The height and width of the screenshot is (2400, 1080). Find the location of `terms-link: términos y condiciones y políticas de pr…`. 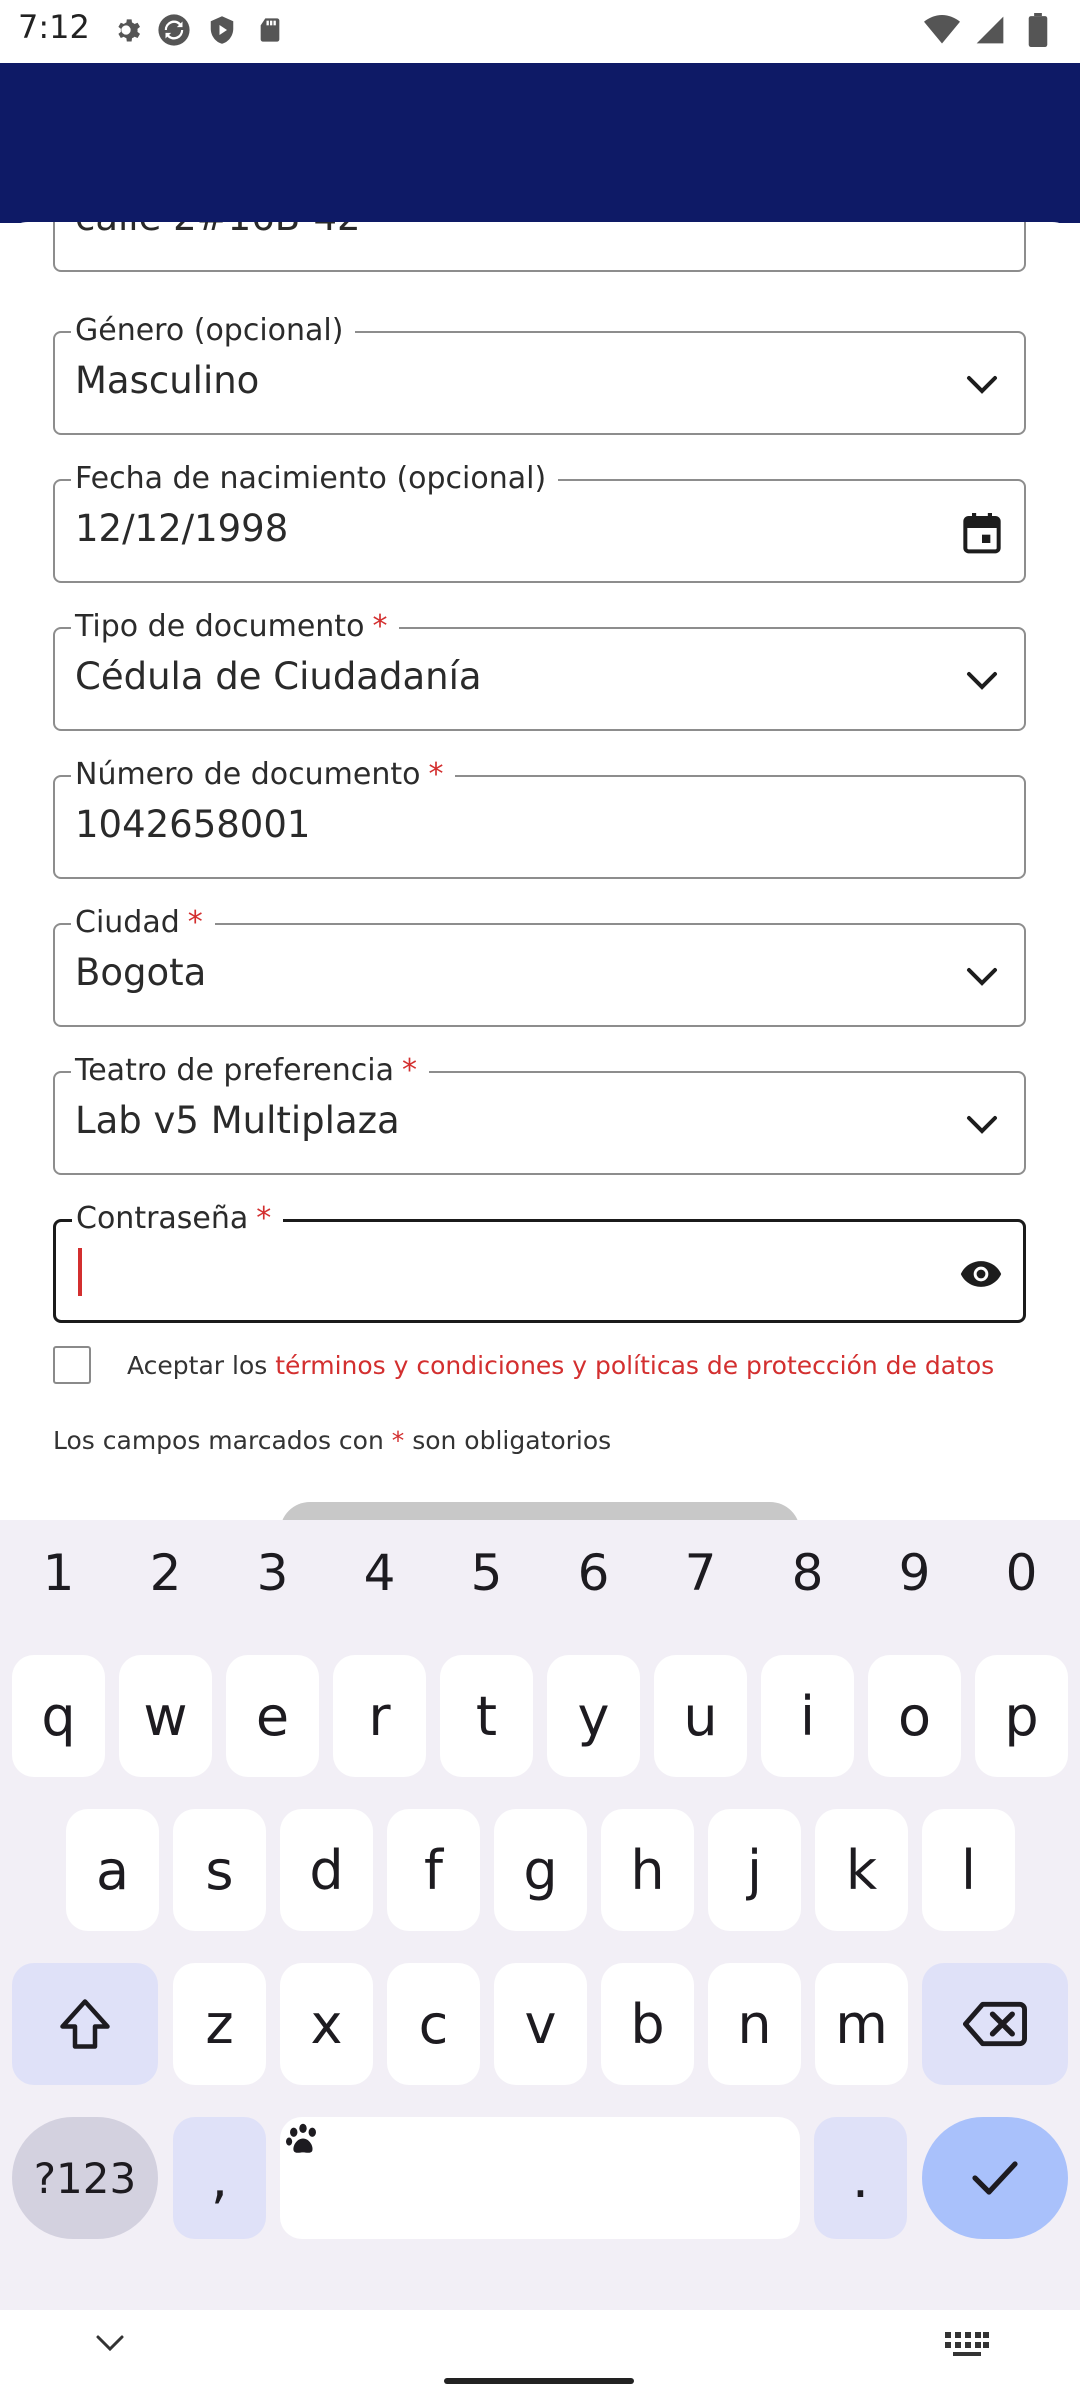

terms-link: términos y condiciones y políticas de pr… is located at coordinates (634, 1365).